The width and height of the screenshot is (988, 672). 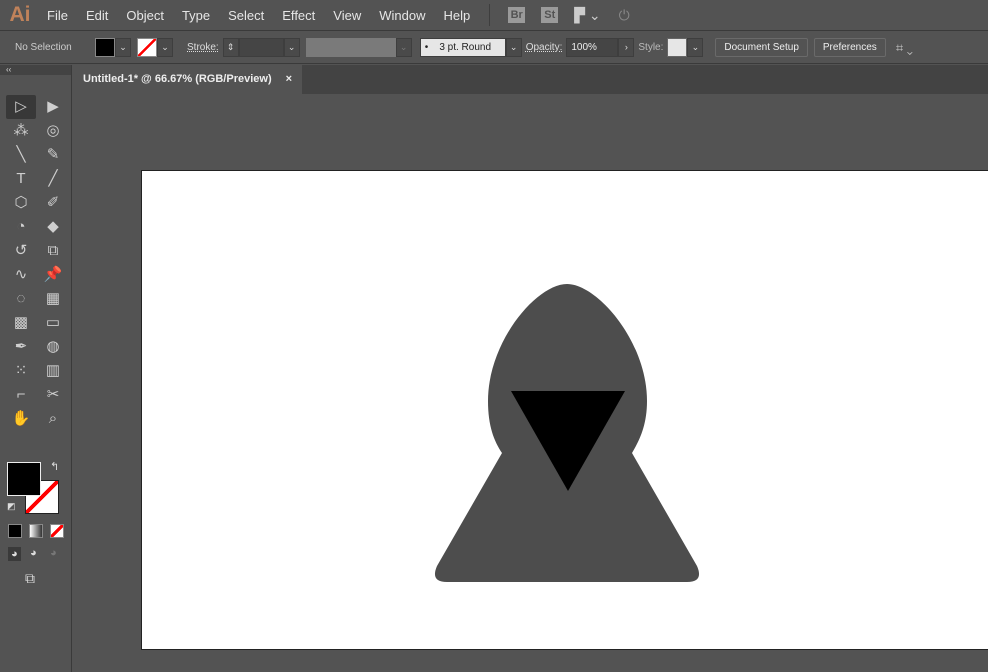 I want to click on collapse-panel-icon: ‹‹, so click(x=35, y=70).